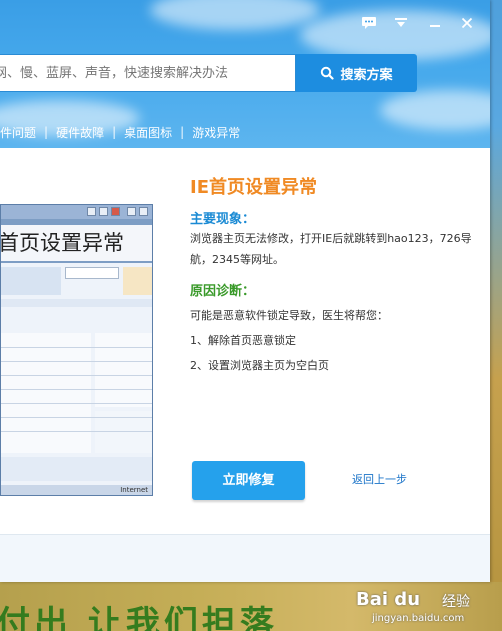 This screenshot has width=502, height=631. I want to click on titlebar-buttons, so click(423, 23).